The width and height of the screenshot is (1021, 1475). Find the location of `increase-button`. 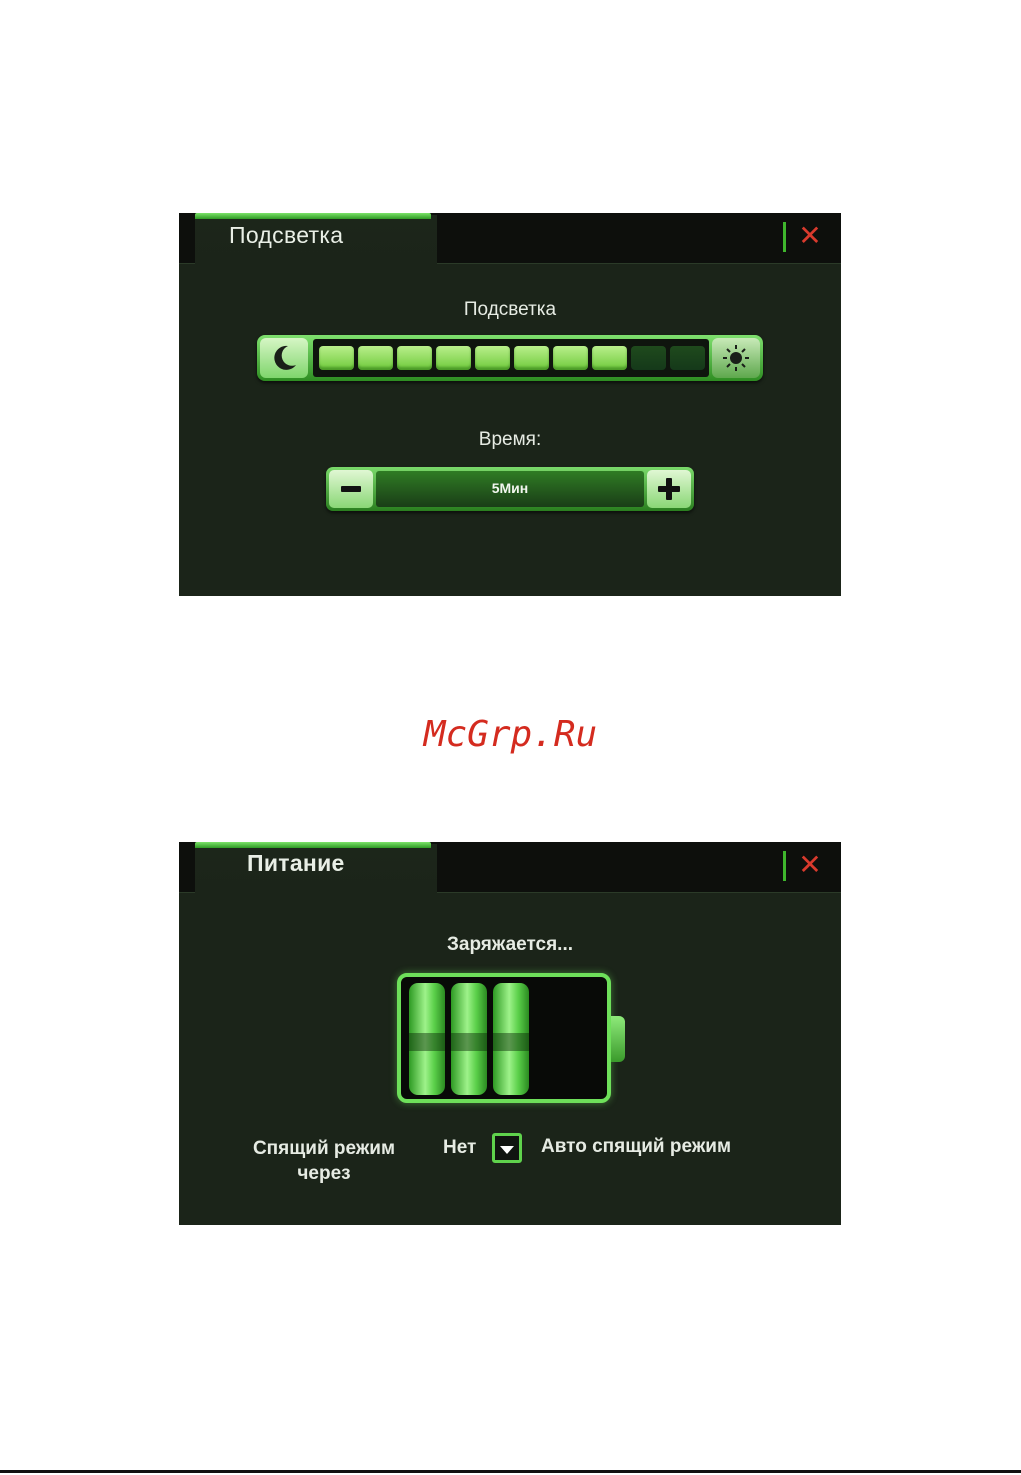

increase-button is located at coordinates (669, 489).